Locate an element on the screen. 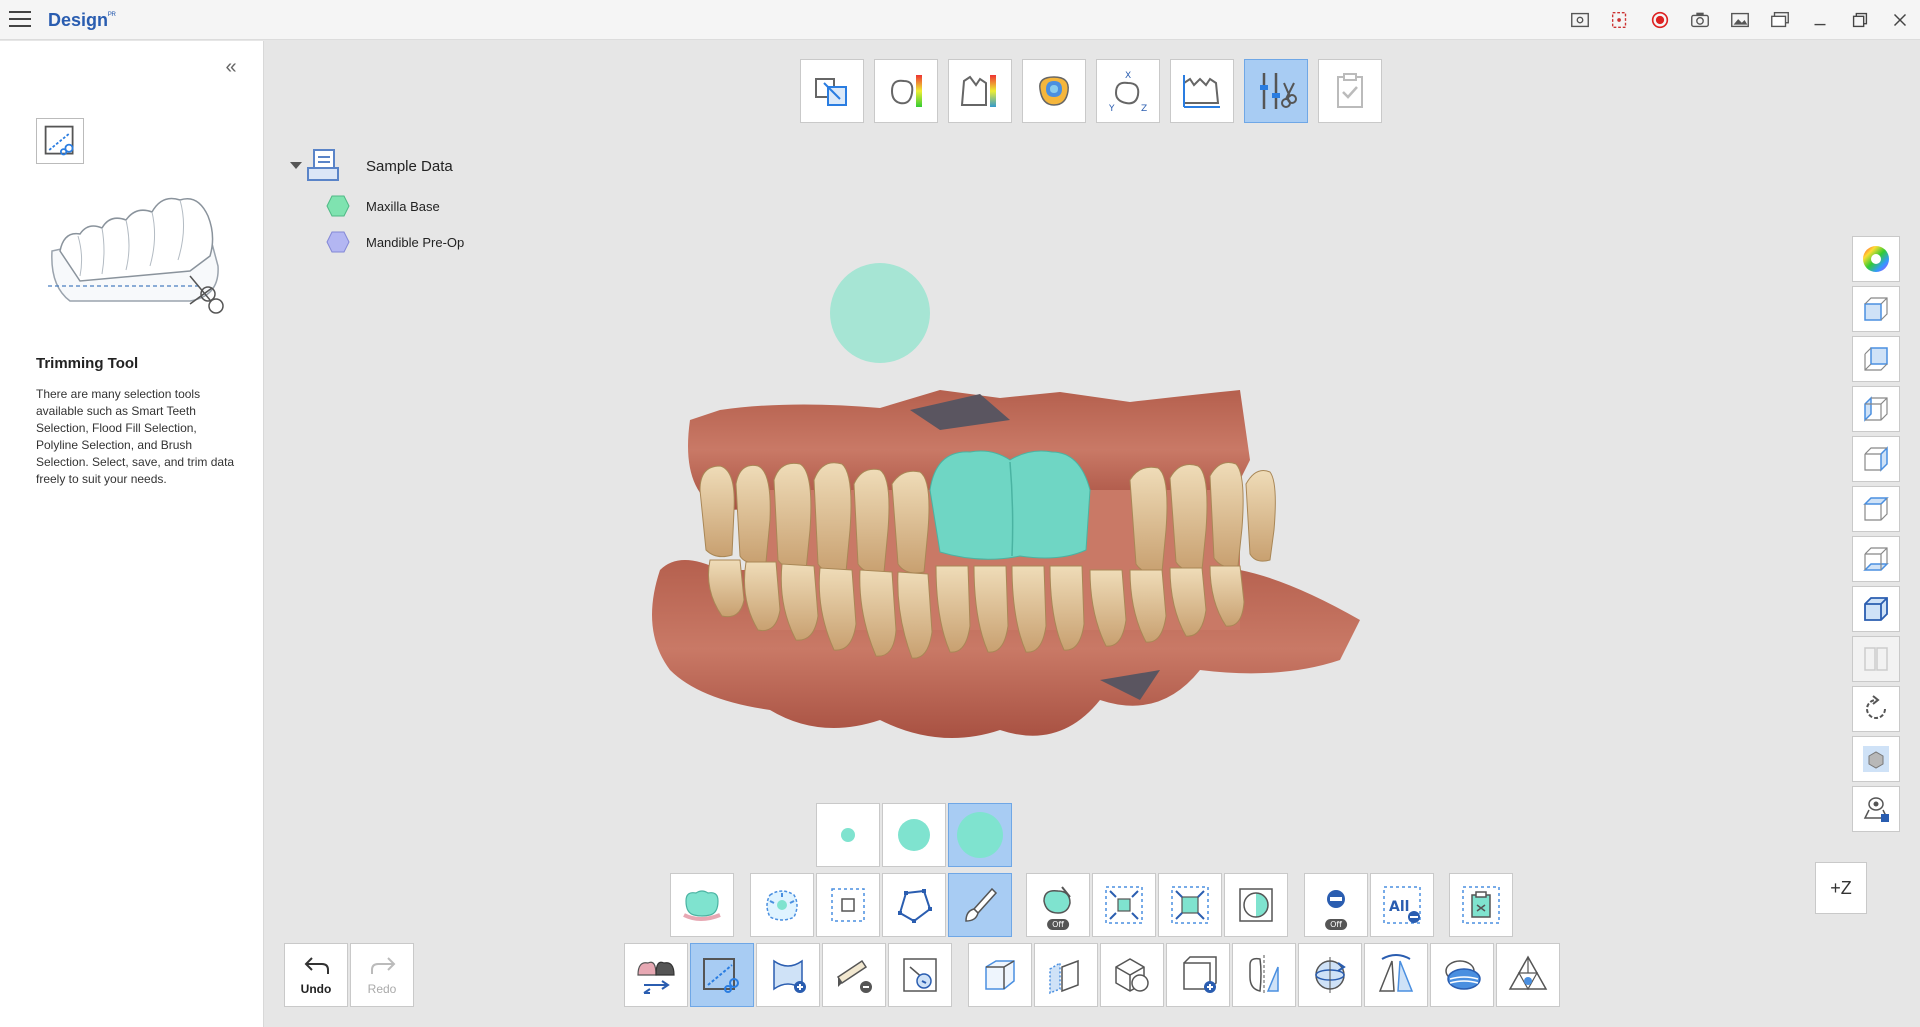 The width and height of the screenshot is (1920, 1027). brush-size-small-button is located at coordinates (848, 835).